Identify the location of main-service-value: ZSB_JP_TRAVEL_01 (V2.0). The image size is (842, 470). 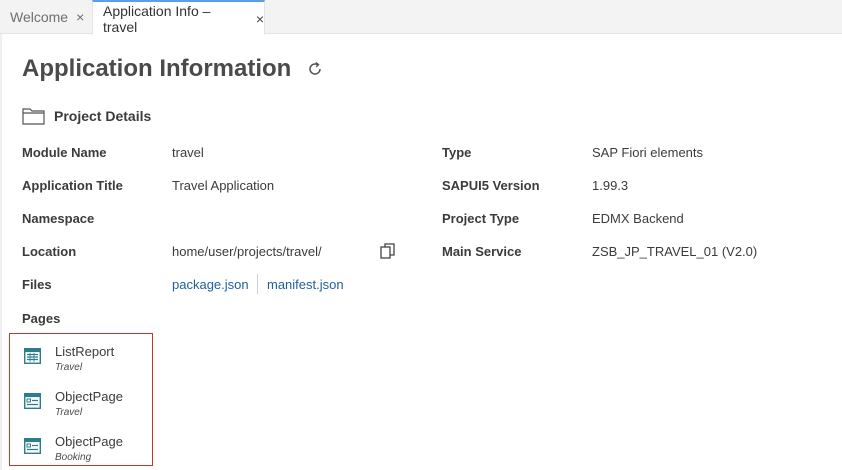
(675, 251).